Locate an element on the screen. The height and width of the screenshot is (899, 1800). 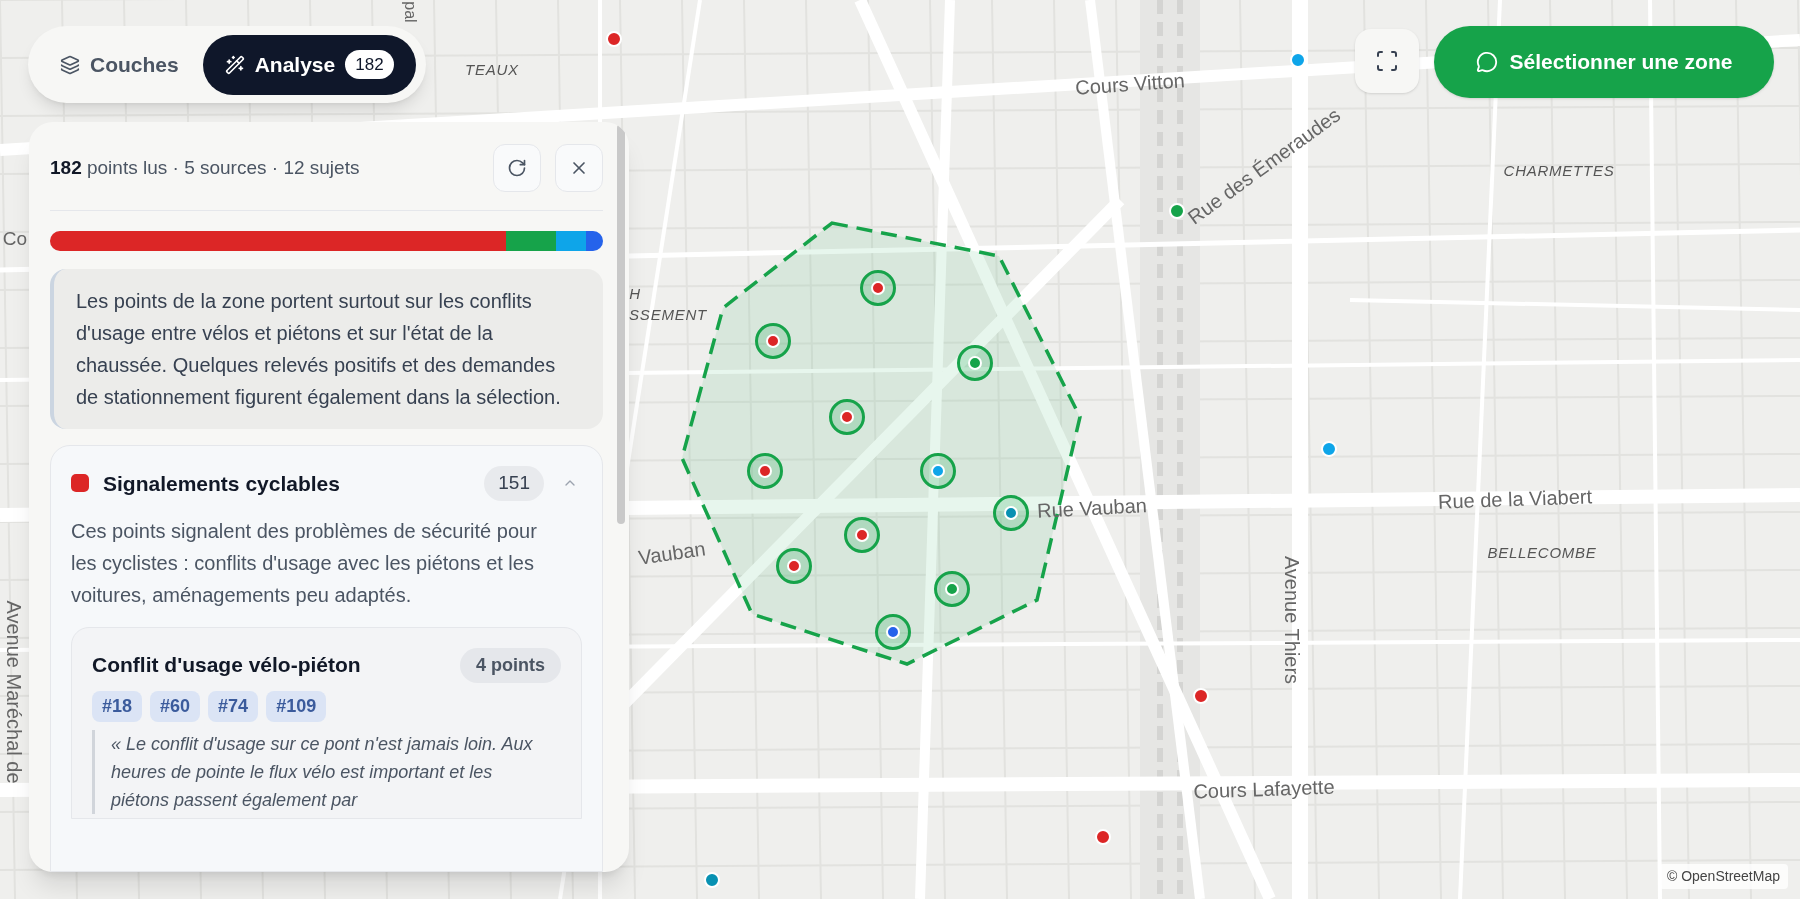
count-badge: 151 is located at coordinates (514, 483).